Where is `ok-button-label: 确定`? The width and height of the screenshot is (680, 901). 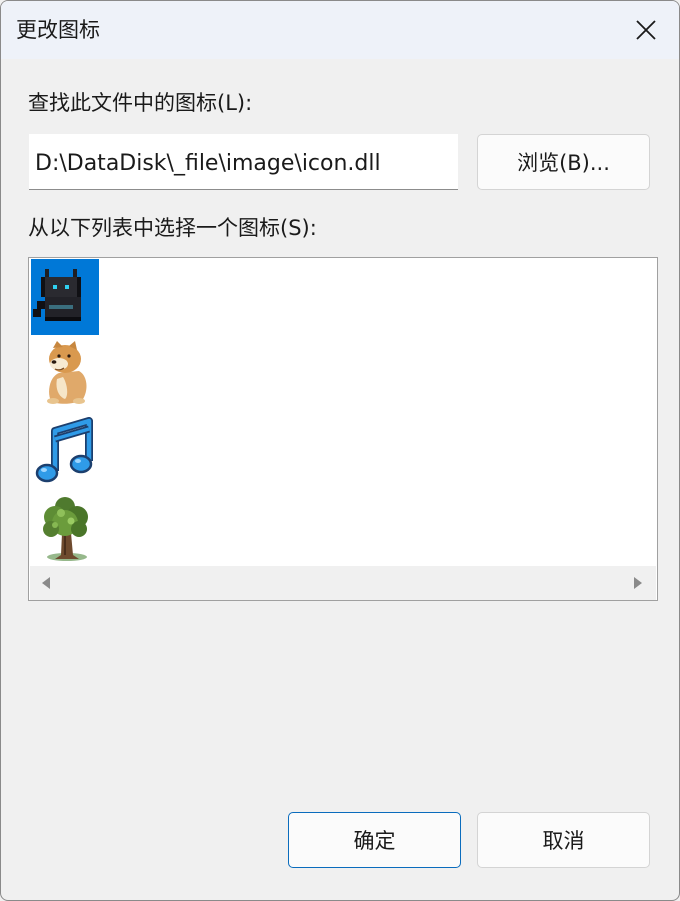 ok-button-label: 确定 is located at coordinates (374, 841).